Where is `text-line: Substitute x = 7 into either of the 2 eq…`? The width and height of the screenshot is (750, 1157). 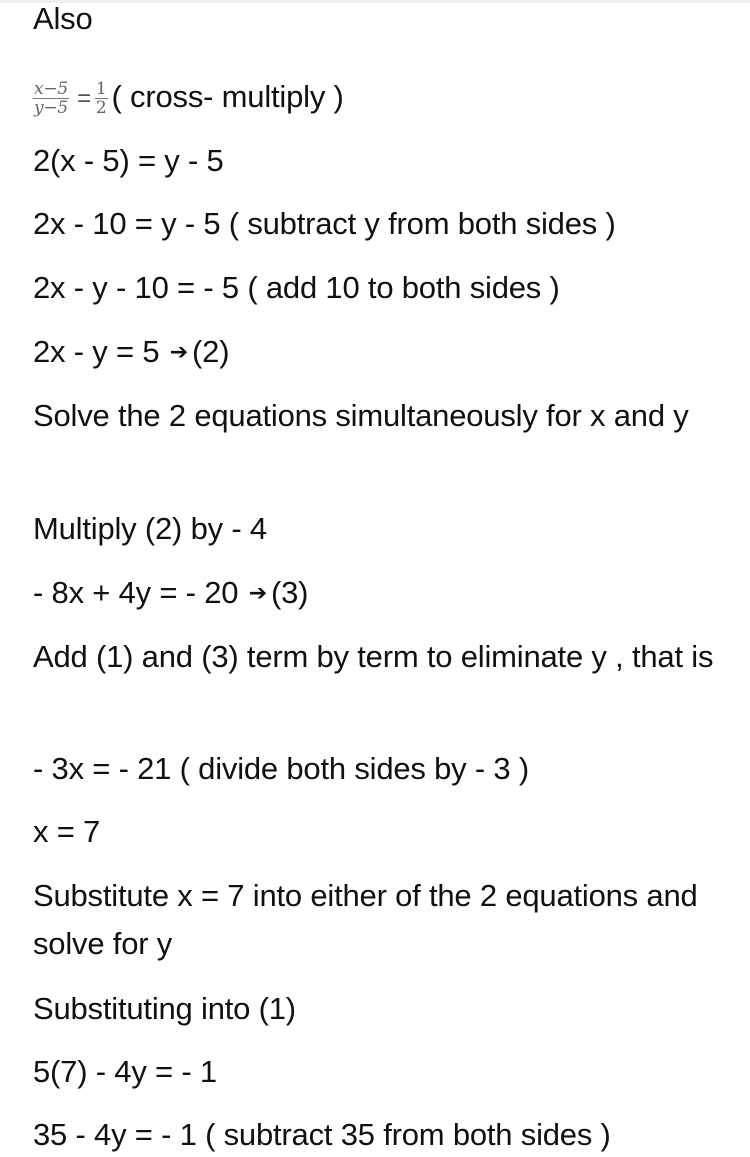 text-line: Substitute x = 7 into either of the 2 eq… is located at coordinates (378, 920).